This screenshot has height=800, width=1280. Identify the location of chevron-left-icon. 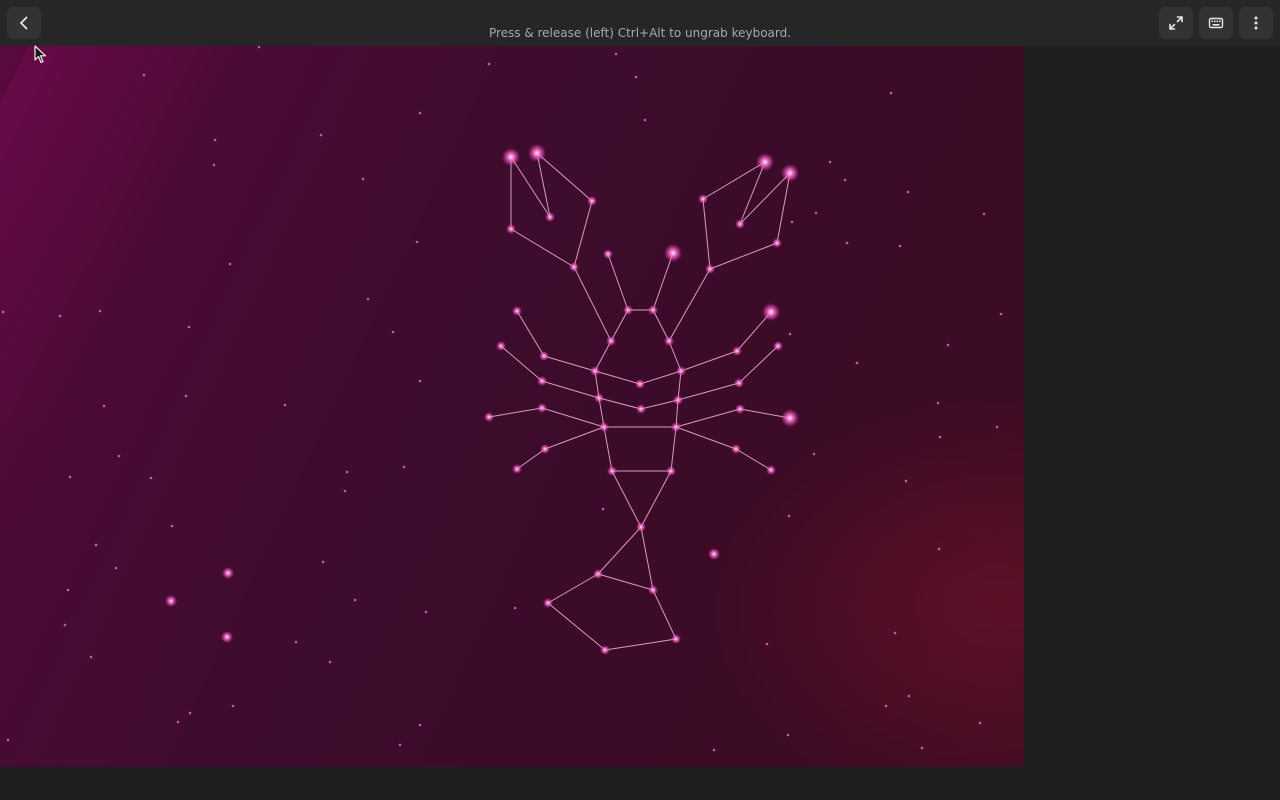
(24, 23).